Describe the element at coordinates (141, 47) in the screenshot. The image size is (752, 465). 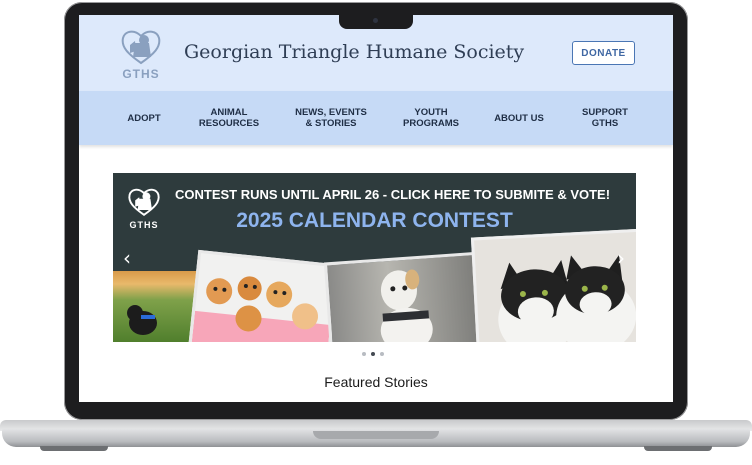
I see `heart-dog-cat-icon` at that location.